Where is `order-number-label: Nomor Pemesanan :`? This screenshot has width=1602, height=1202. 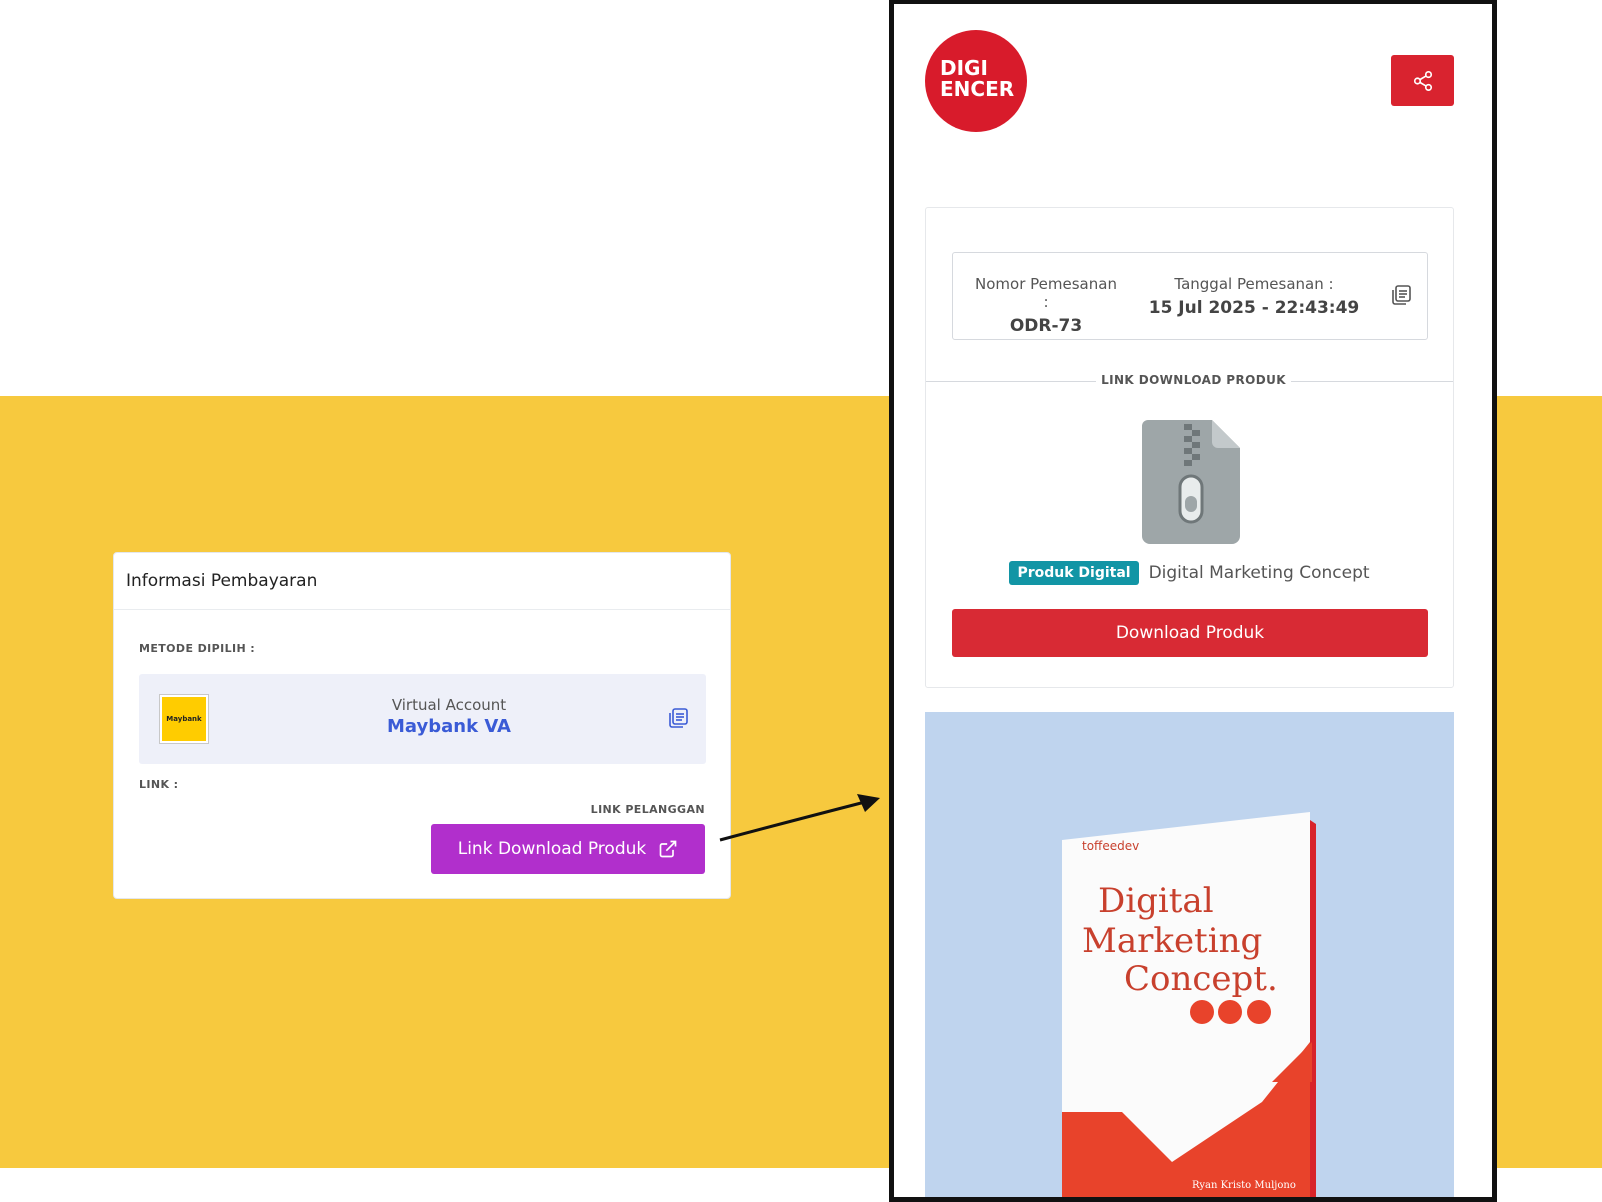
order-number-label: Nomor Pemesanan : is located at coordinates (1046, 293).